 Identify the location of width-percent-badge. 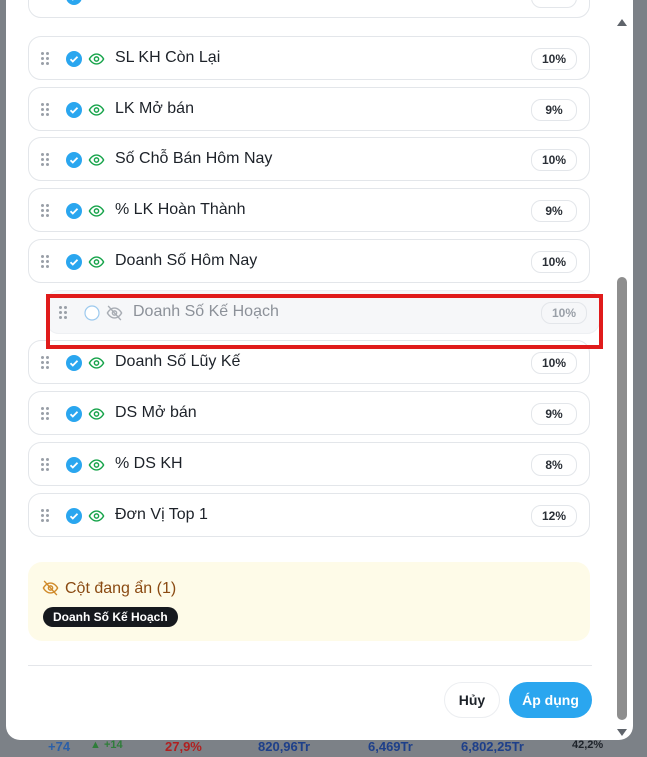
(554, 4).